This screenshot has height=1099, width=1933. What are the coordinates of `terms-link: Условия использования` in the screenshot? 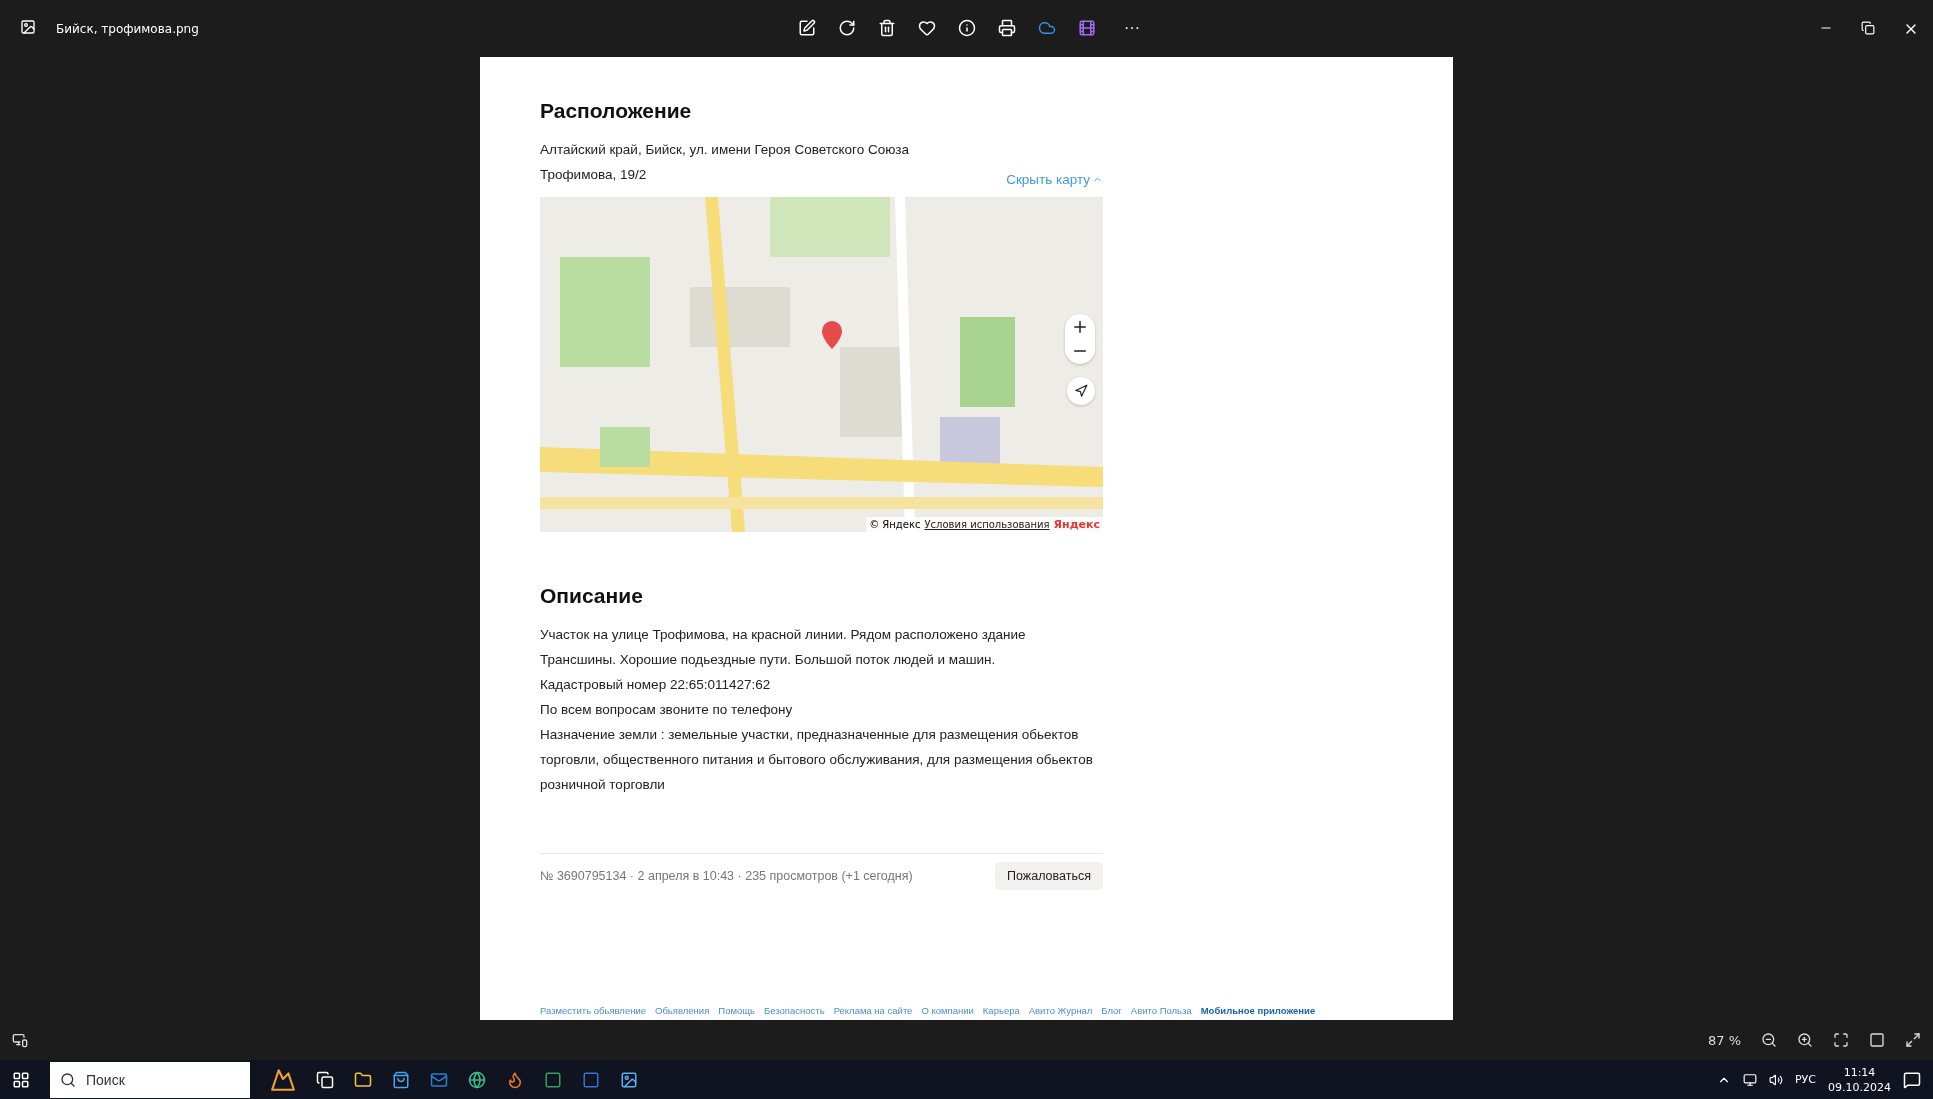 It's located at (987, 524).